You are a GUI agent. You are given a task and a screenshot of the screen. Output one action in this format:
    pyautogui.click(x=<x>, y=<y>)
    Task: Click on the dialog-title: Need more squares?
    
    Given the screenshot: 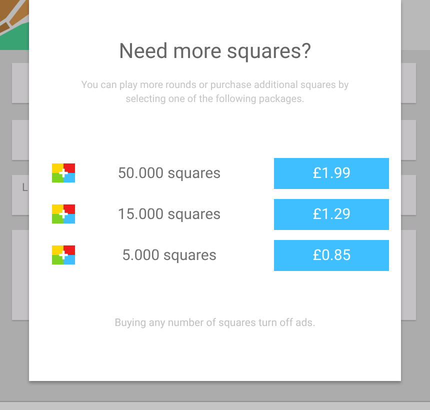 What is the action you would take?
    pyautogui.click(x=215, y=52)
    